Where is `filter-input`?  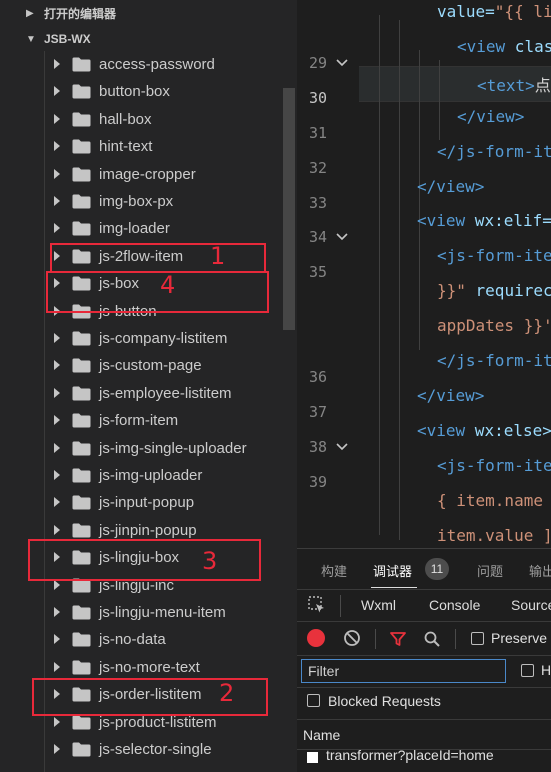
filter-input is located at coordinates (403, 671).